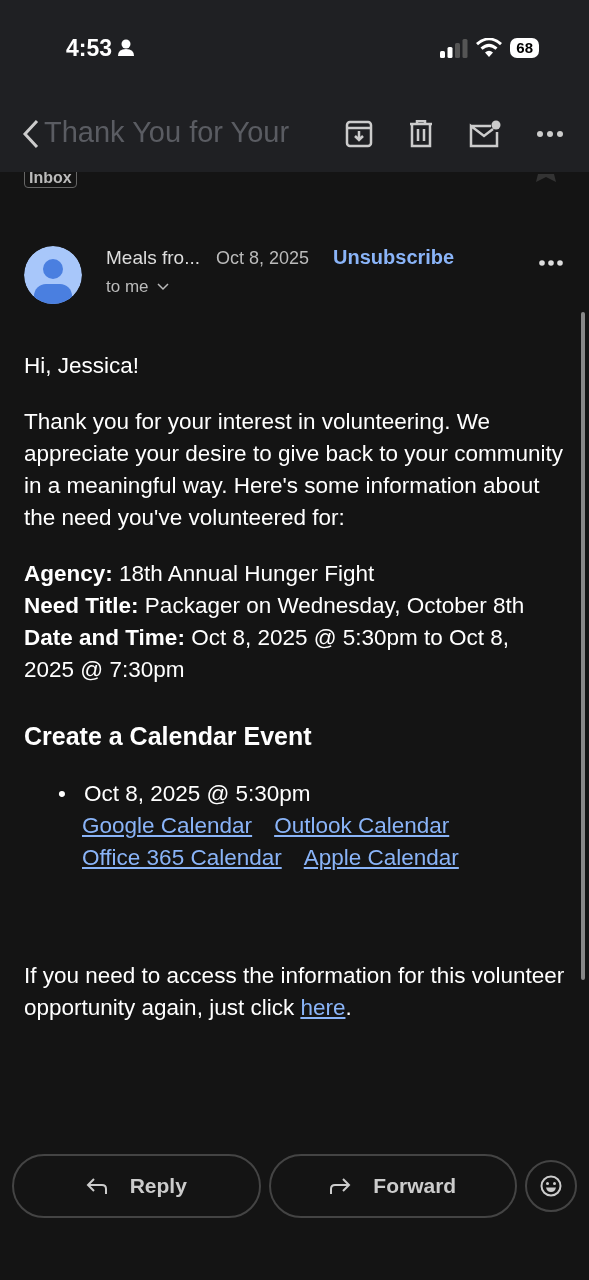 Image resolution: width=589 pixels, height=1280 pixels. I want to click on emoji-reaction-button, so click(551, 1186).